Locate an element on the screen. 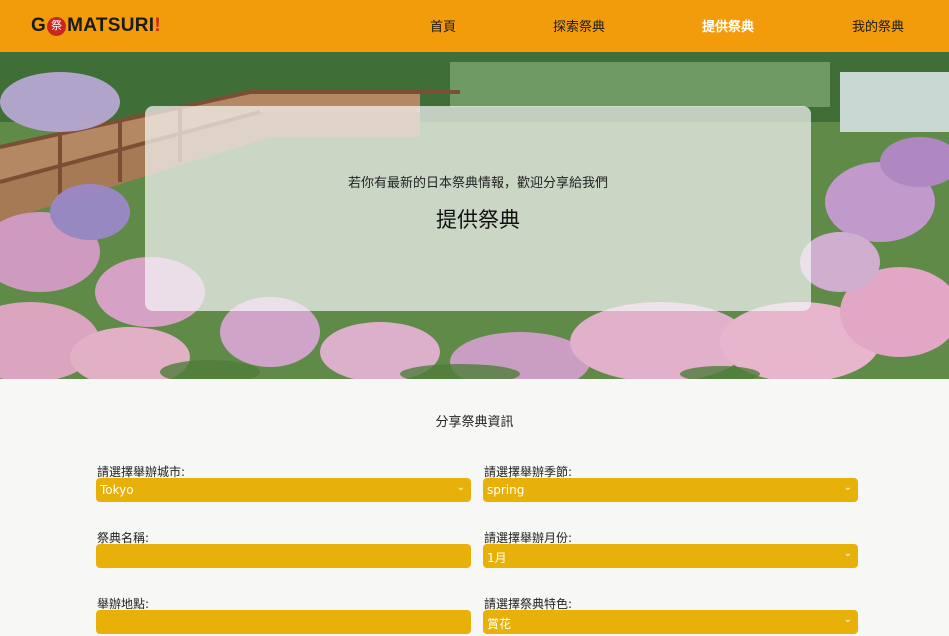 The height and width of the screenshot is (636, 949). logo: G 祭 MATSURI ! is located at coordinates (96, 26).